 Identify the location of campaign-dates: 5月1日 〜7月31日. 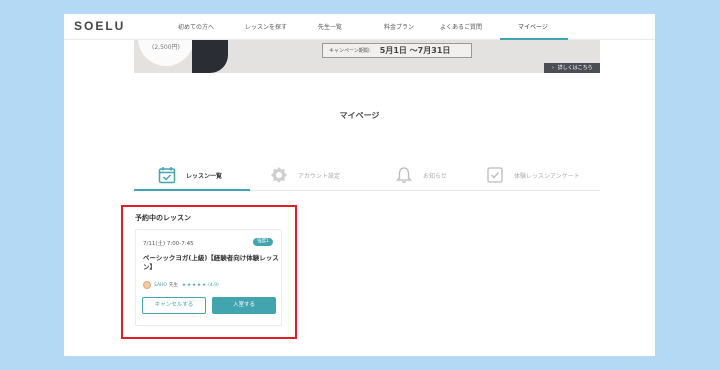
(415, 50).